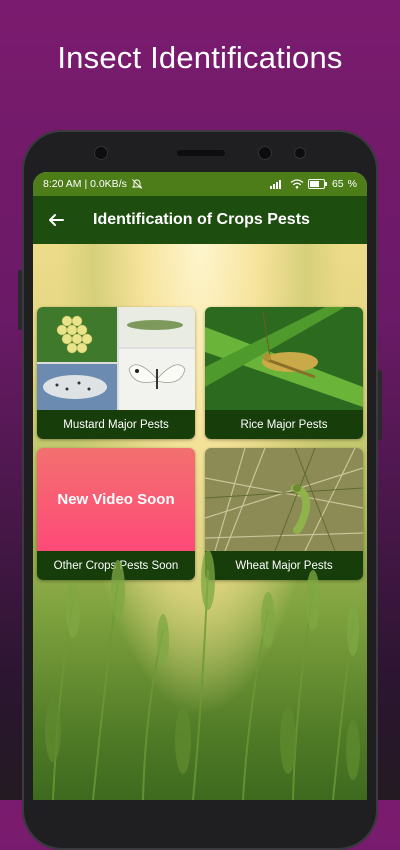 This screenshot has height=850, width=400. I want to click on page-title: Identification of Crops Pests, so click(201, 219).